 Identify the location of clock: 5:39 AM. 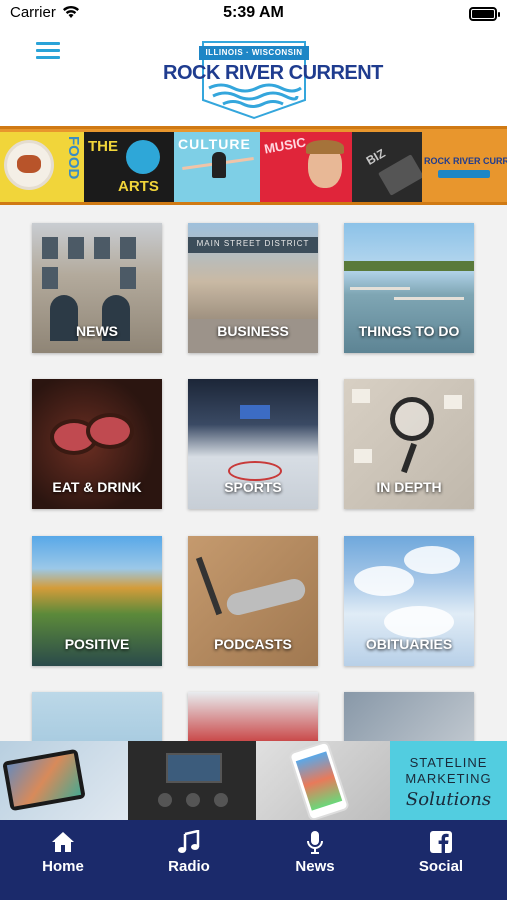
(253, 12).